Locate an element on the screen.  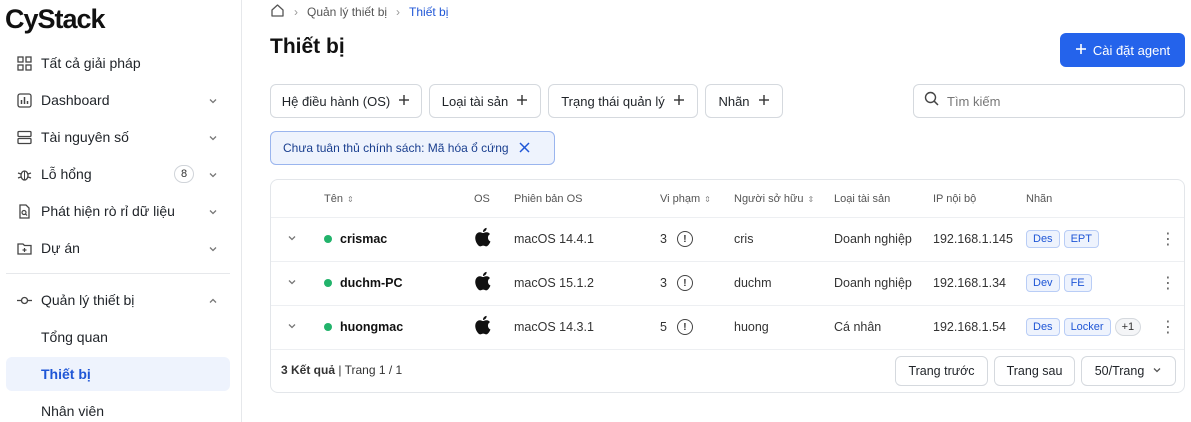
active-filter-label: Chưa tuân thủ chính sách: Mã hóa ổ cứng is located at coordinates (396, 148).